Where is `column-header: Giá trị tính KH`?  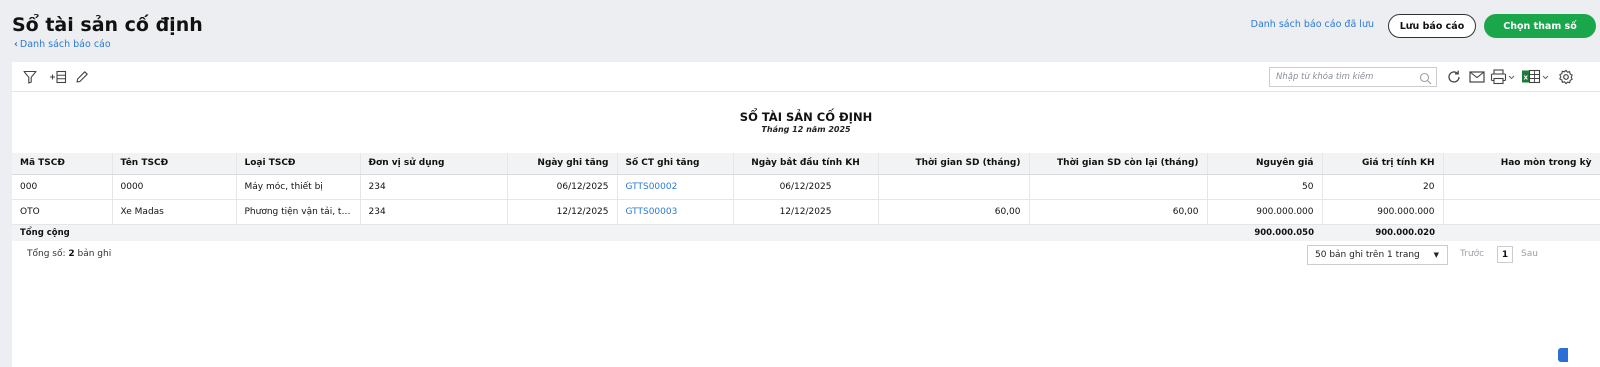 column-header: Giá trị tính KH is located at coordinates (1383, 164).